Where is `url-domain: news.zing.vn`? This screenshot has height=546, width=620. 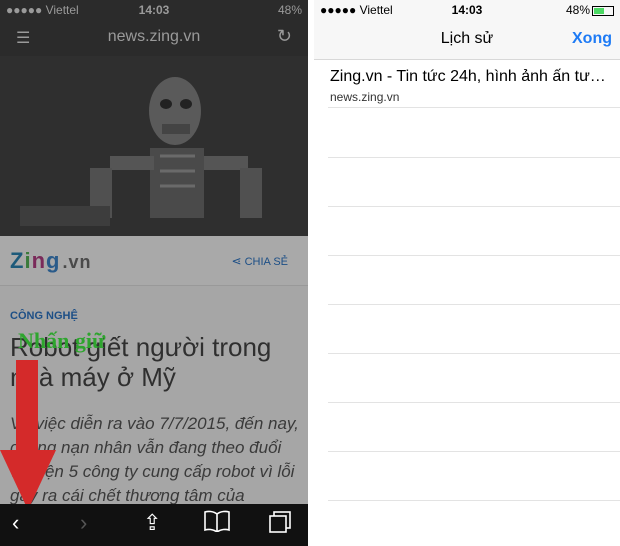
url-domain: news.zing.vn is located at coordinates (154, 37).